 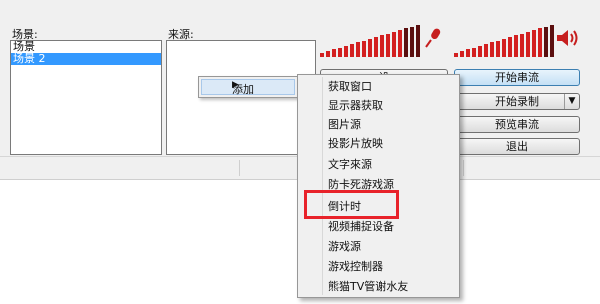 I want to click on mic-volume-meter, so click(x=370, y=40).